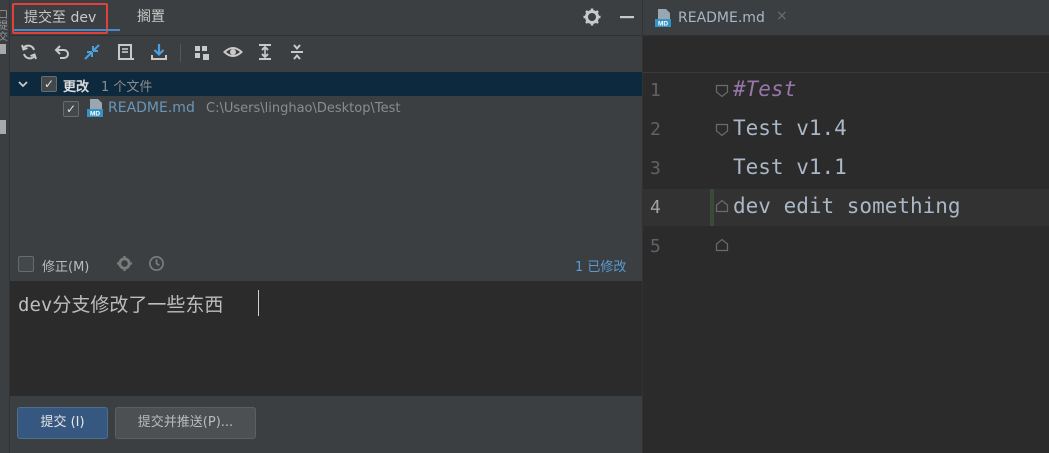  I want to click on code-line: dev edit something, so click(847, 206).